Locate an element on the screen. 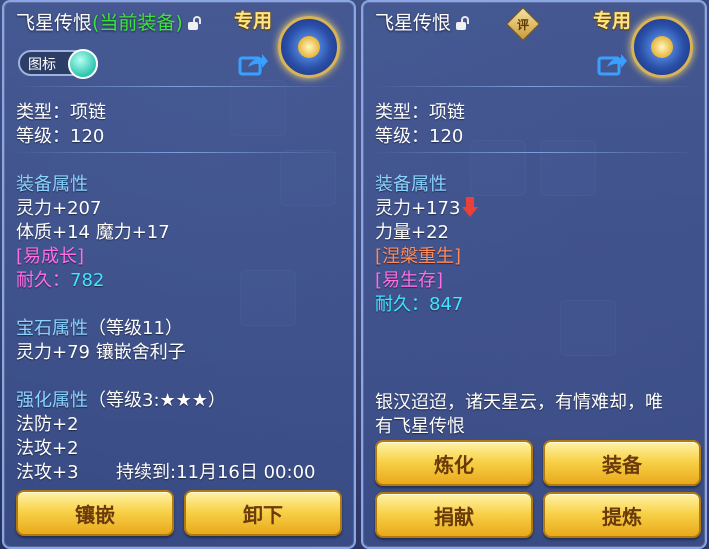 The image size is (709, 549). unequip-button: 卸下 is located at coordinates (263, 513).